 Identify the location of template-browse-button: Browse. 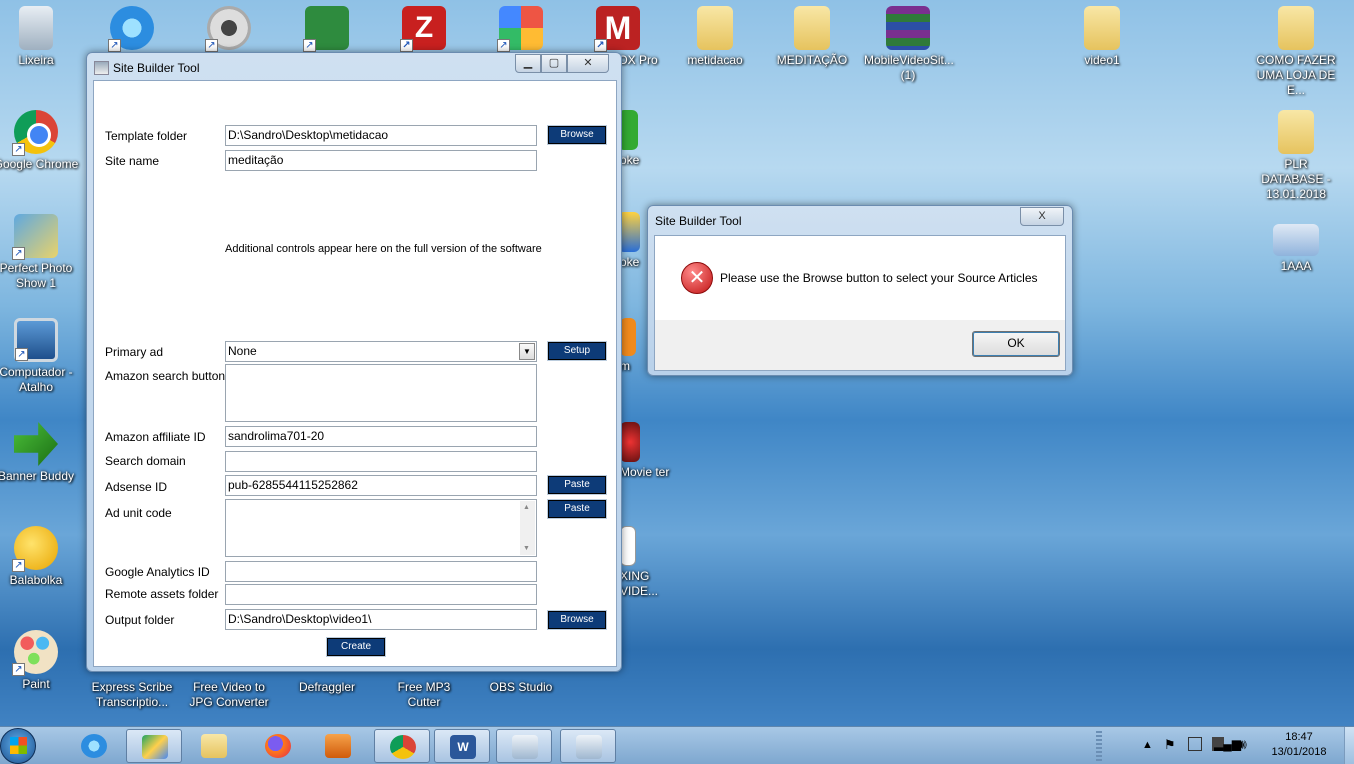
(577, 135).